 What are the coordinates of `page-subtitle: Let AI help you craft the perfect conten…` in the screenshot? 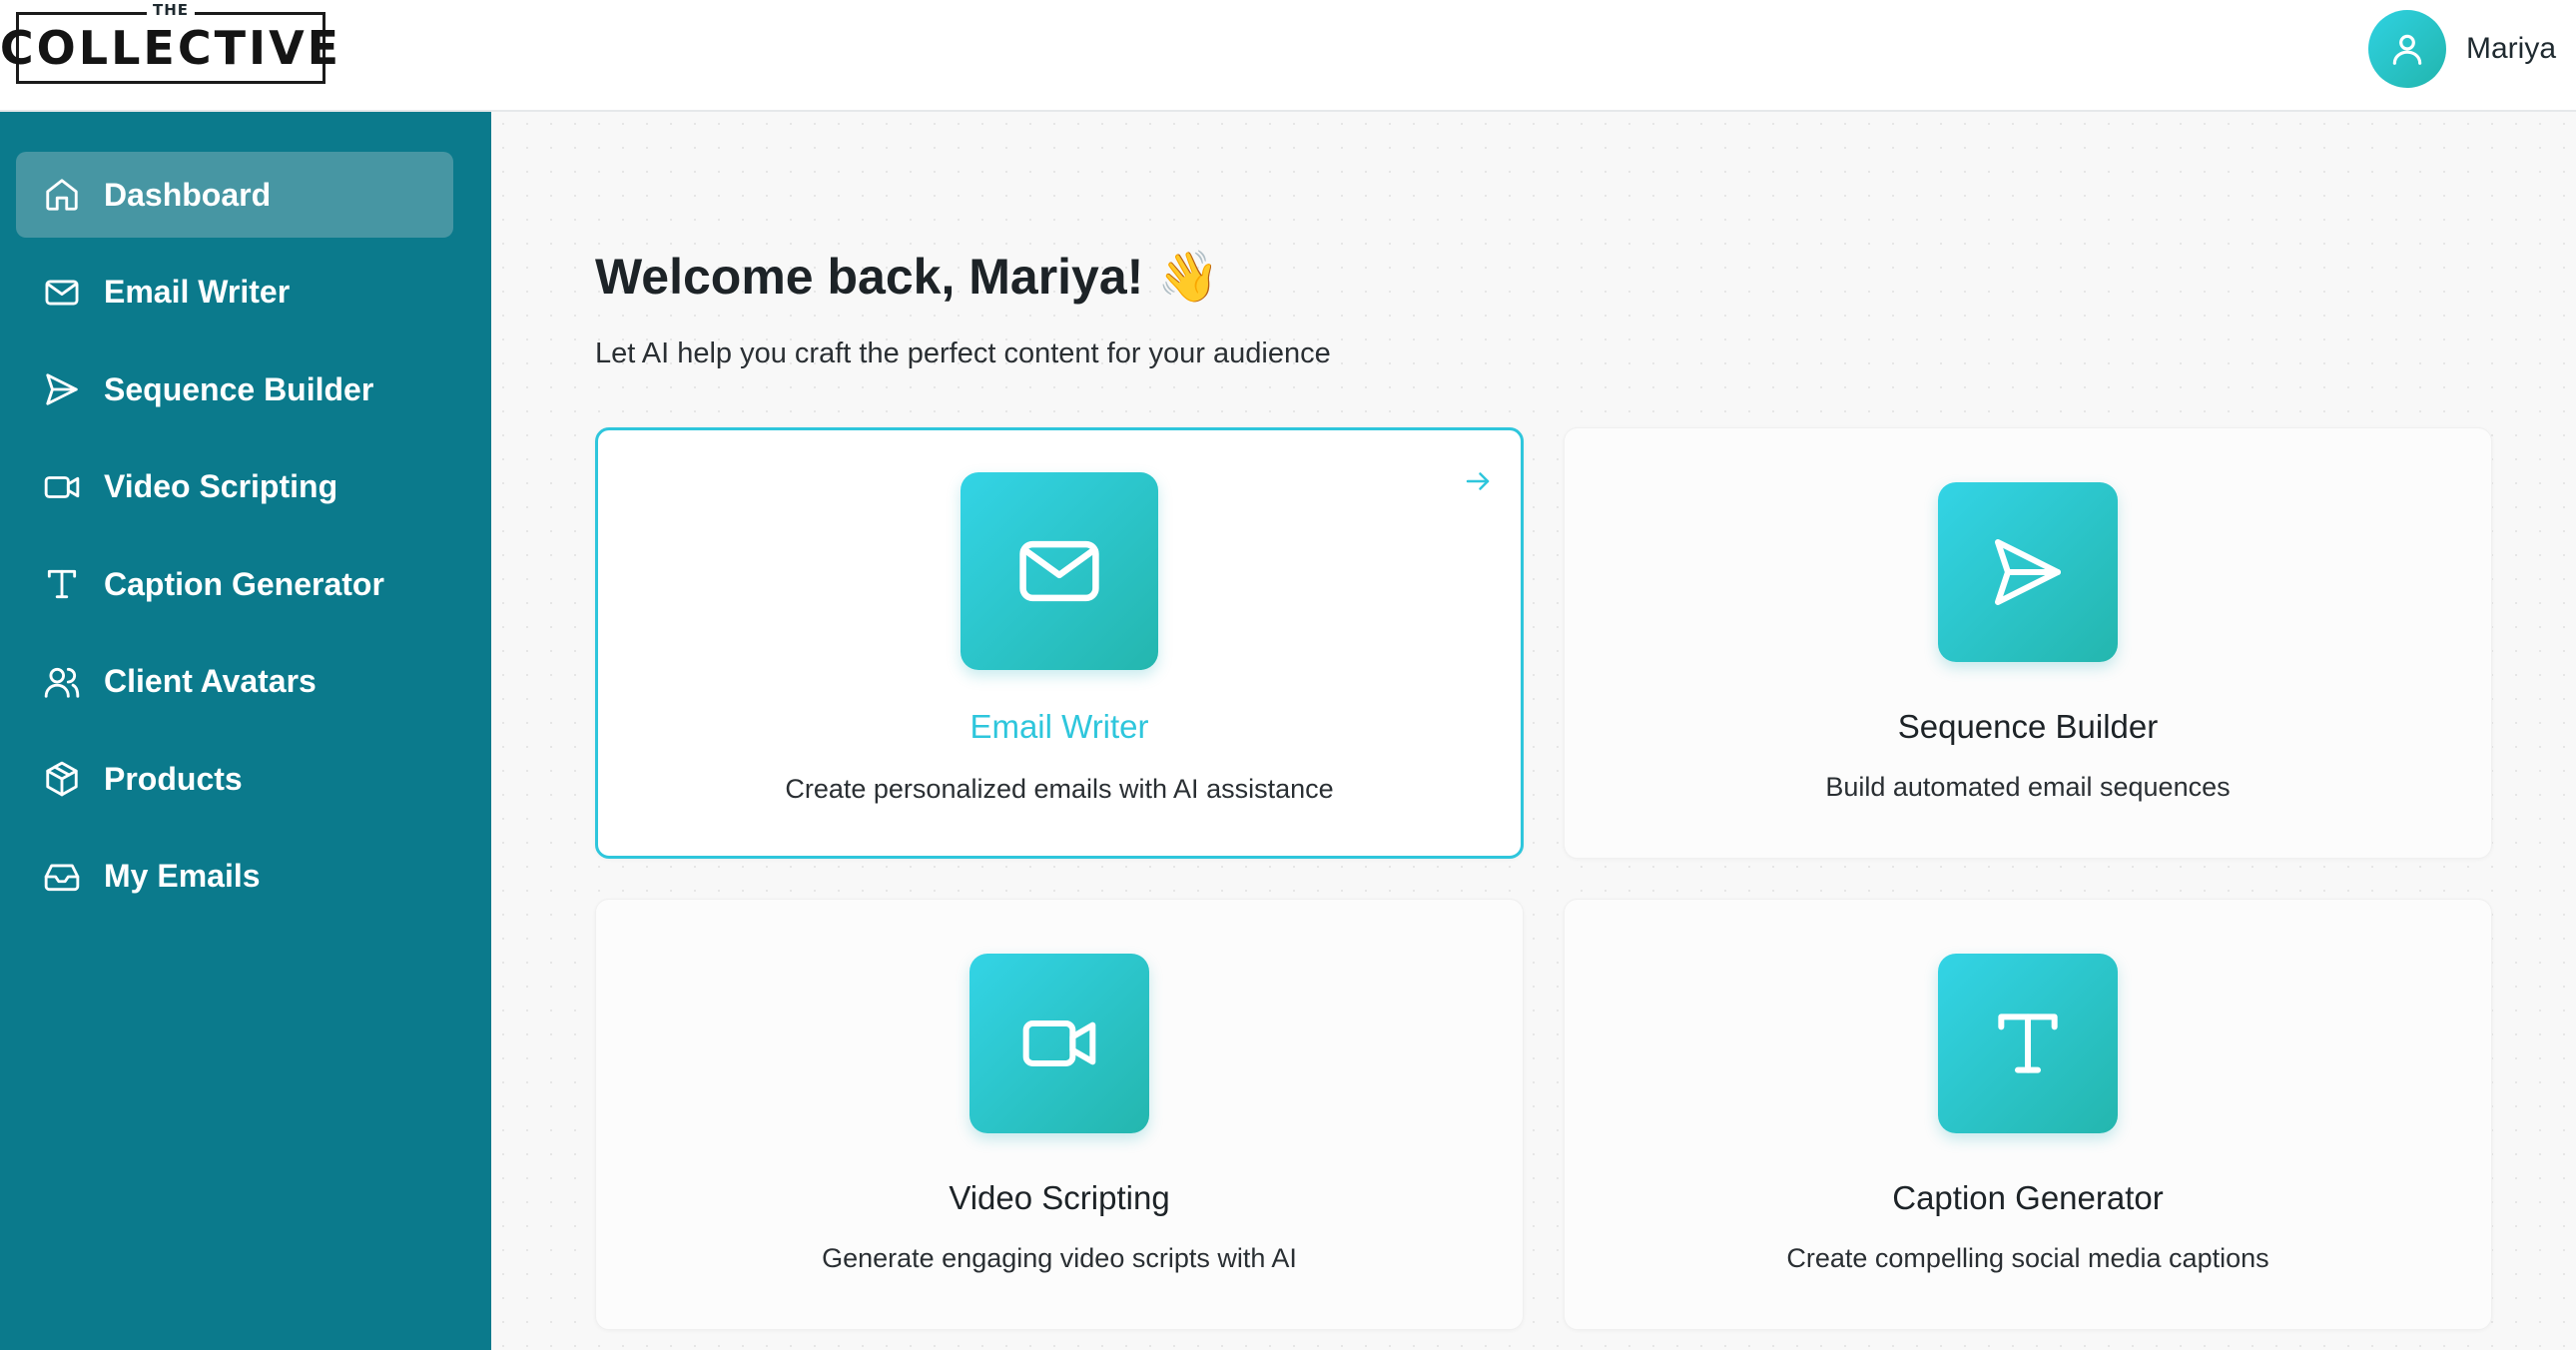 It's located at (963, 353).